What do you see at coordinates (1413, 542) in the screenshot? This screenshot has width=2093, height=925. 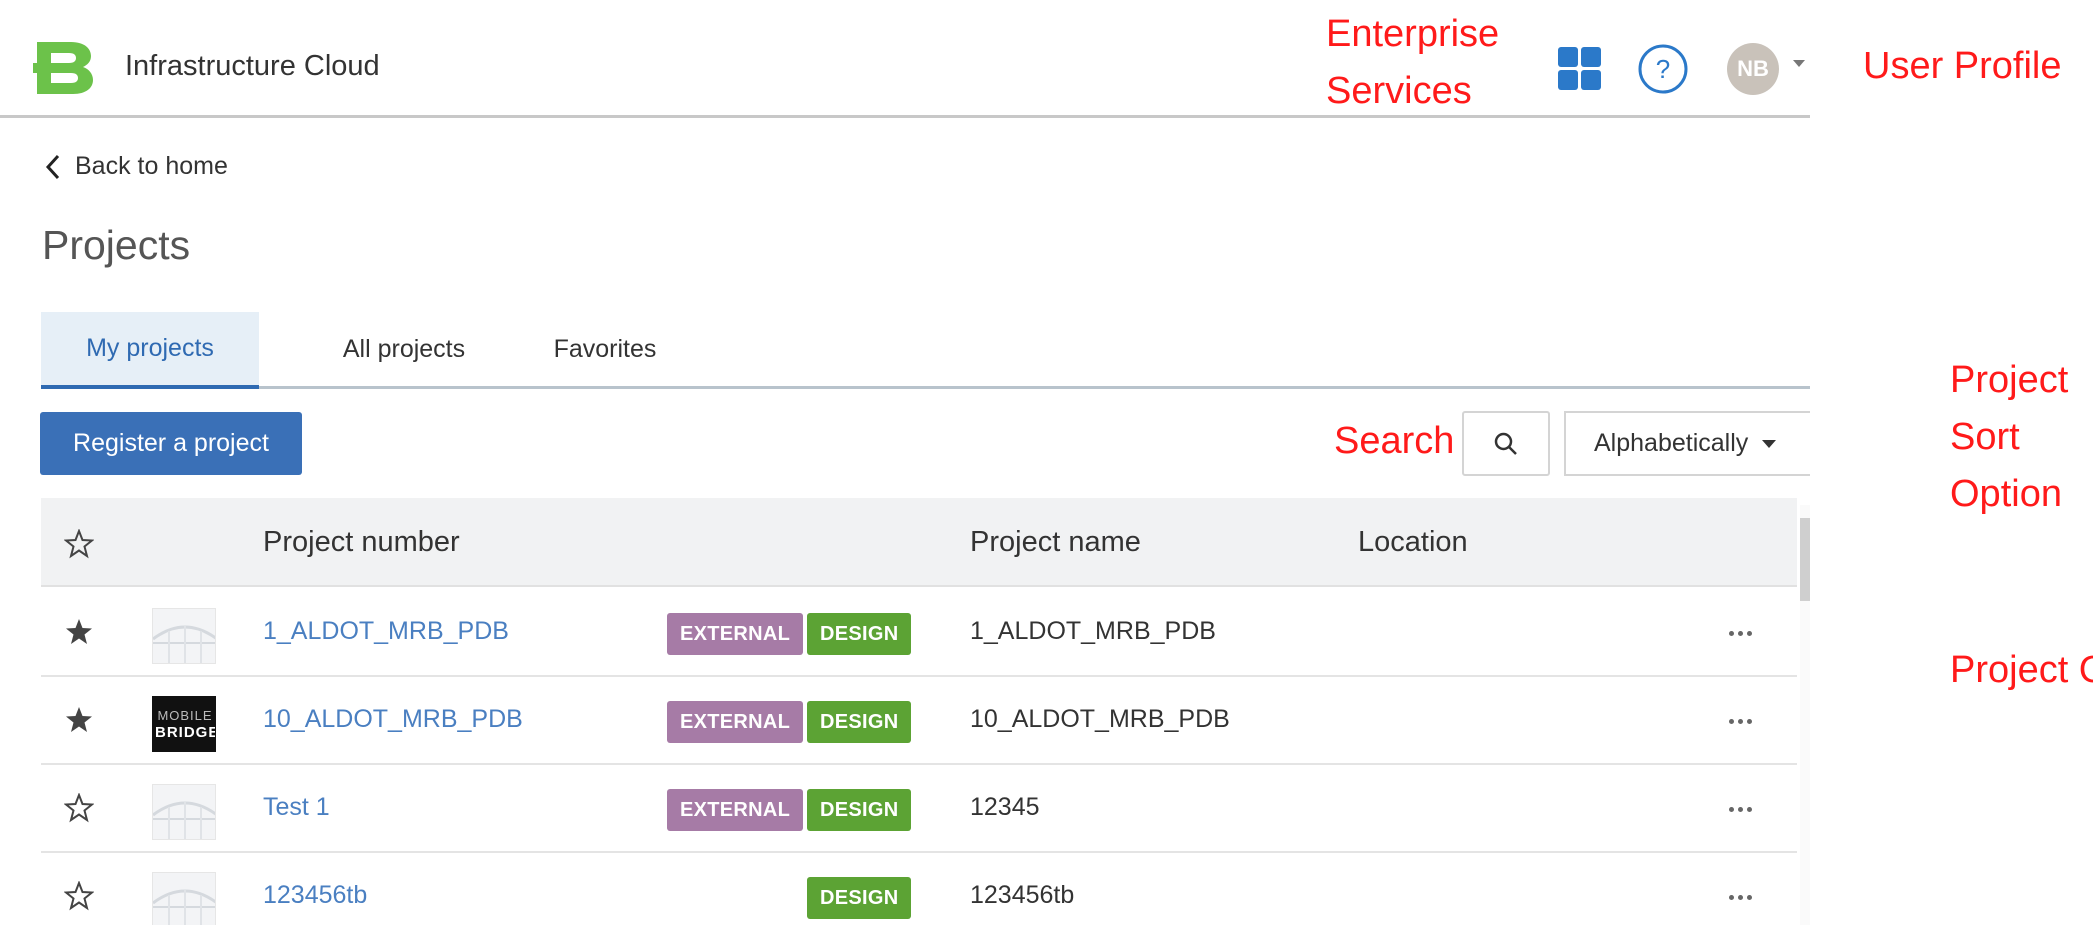 I see `column-header-location: Location` at bounding box center [1413, 542].